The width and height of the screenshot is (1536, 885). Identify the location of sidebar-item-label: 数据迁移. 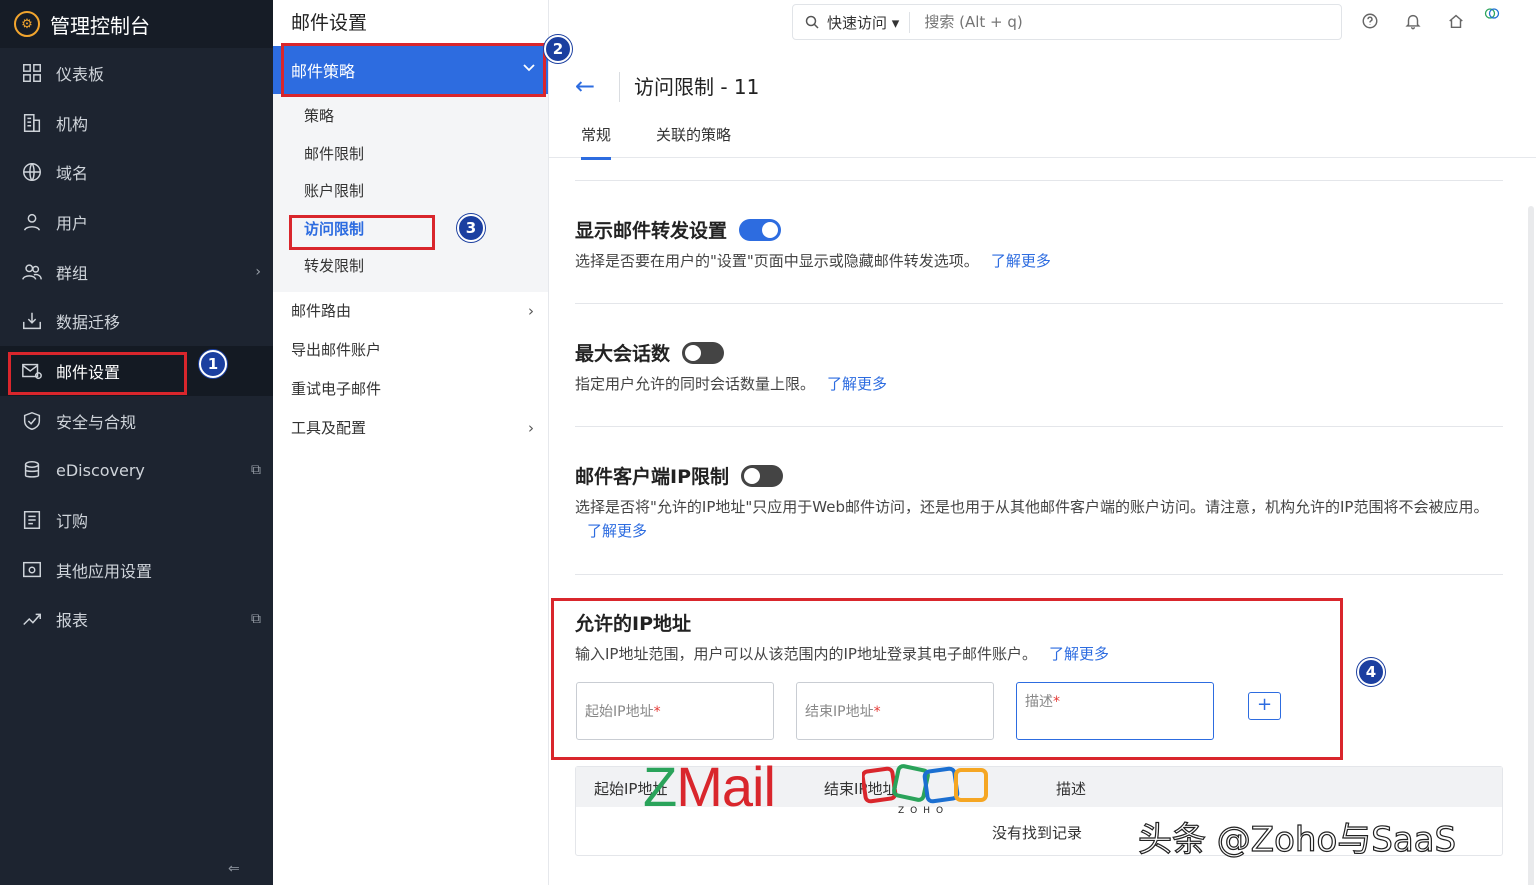
(88, 323).